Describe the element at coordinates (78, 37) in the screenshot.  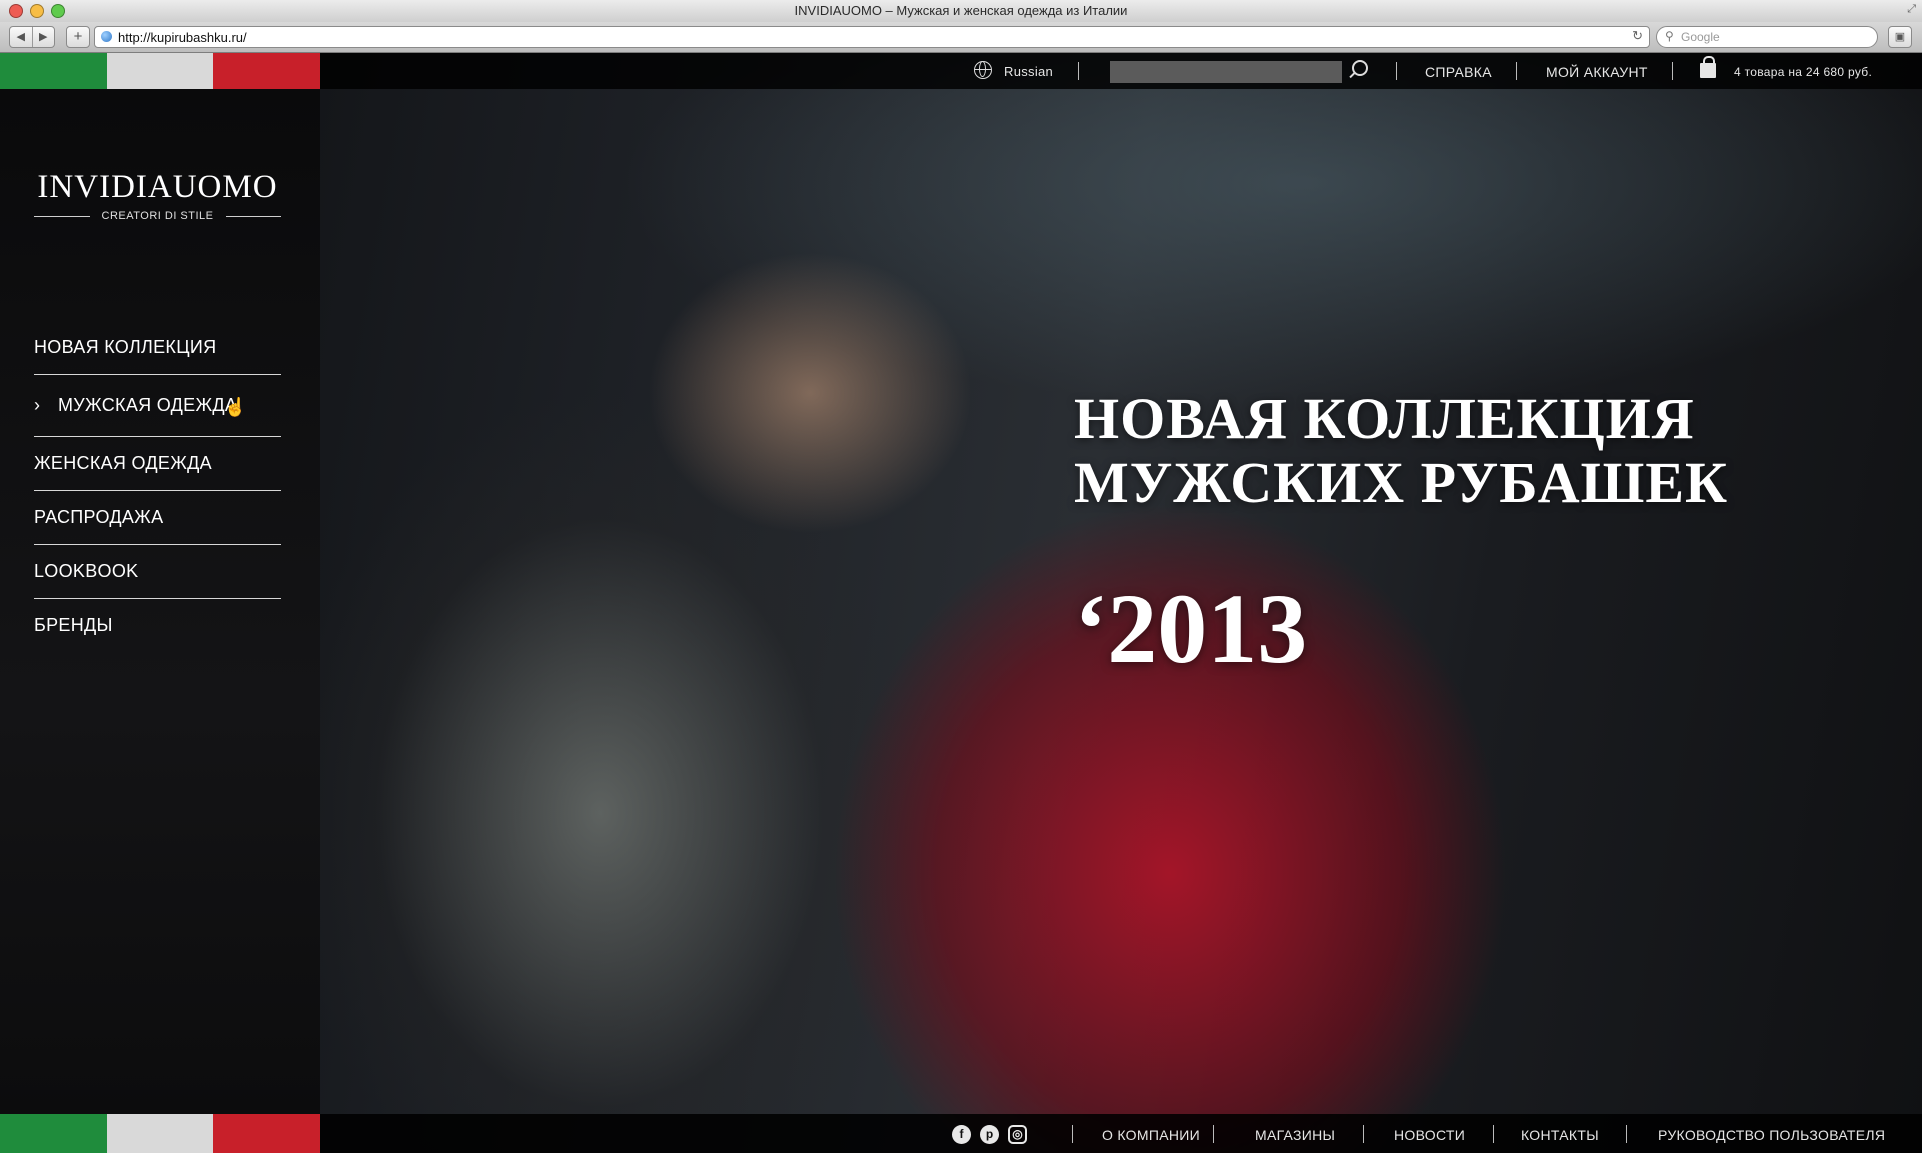
I see `add-bookmark-icon: +` at that location.